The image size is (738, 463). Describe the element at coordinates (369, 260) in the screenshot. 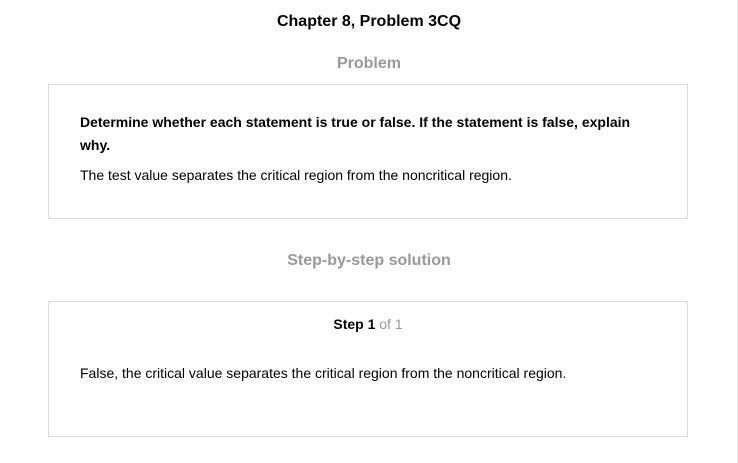

I see `solution-heading: Step-by-step solution` at that location.